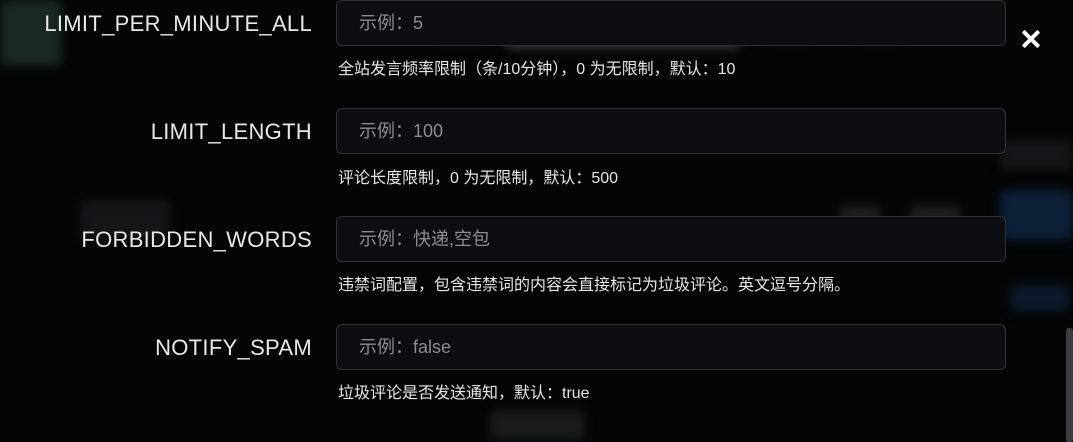  Describe the element at coordinates (478, 178) in the screenshot. I see `field-help-text: 评论长度限制，0 为无限制，默认：500` at that location.